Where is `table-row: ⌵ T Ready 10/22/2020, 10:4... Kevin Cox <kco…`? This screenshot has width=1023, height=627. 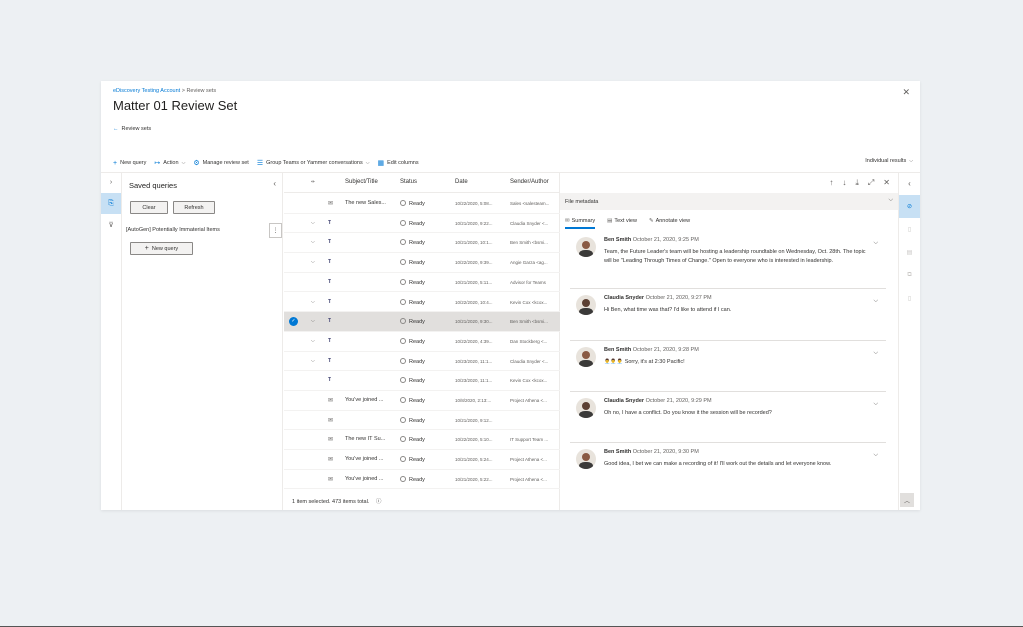 table-row: ⌵ T Ready 10/22/2020, 10:4... Kevin Cox <kco… is located at coordinates (422, 303).